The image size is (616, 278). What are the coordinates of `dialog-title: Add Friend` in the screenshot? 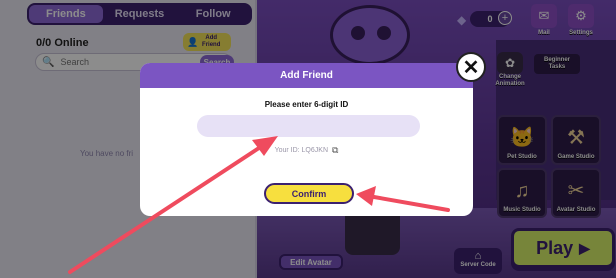 It's located at (306, 75).